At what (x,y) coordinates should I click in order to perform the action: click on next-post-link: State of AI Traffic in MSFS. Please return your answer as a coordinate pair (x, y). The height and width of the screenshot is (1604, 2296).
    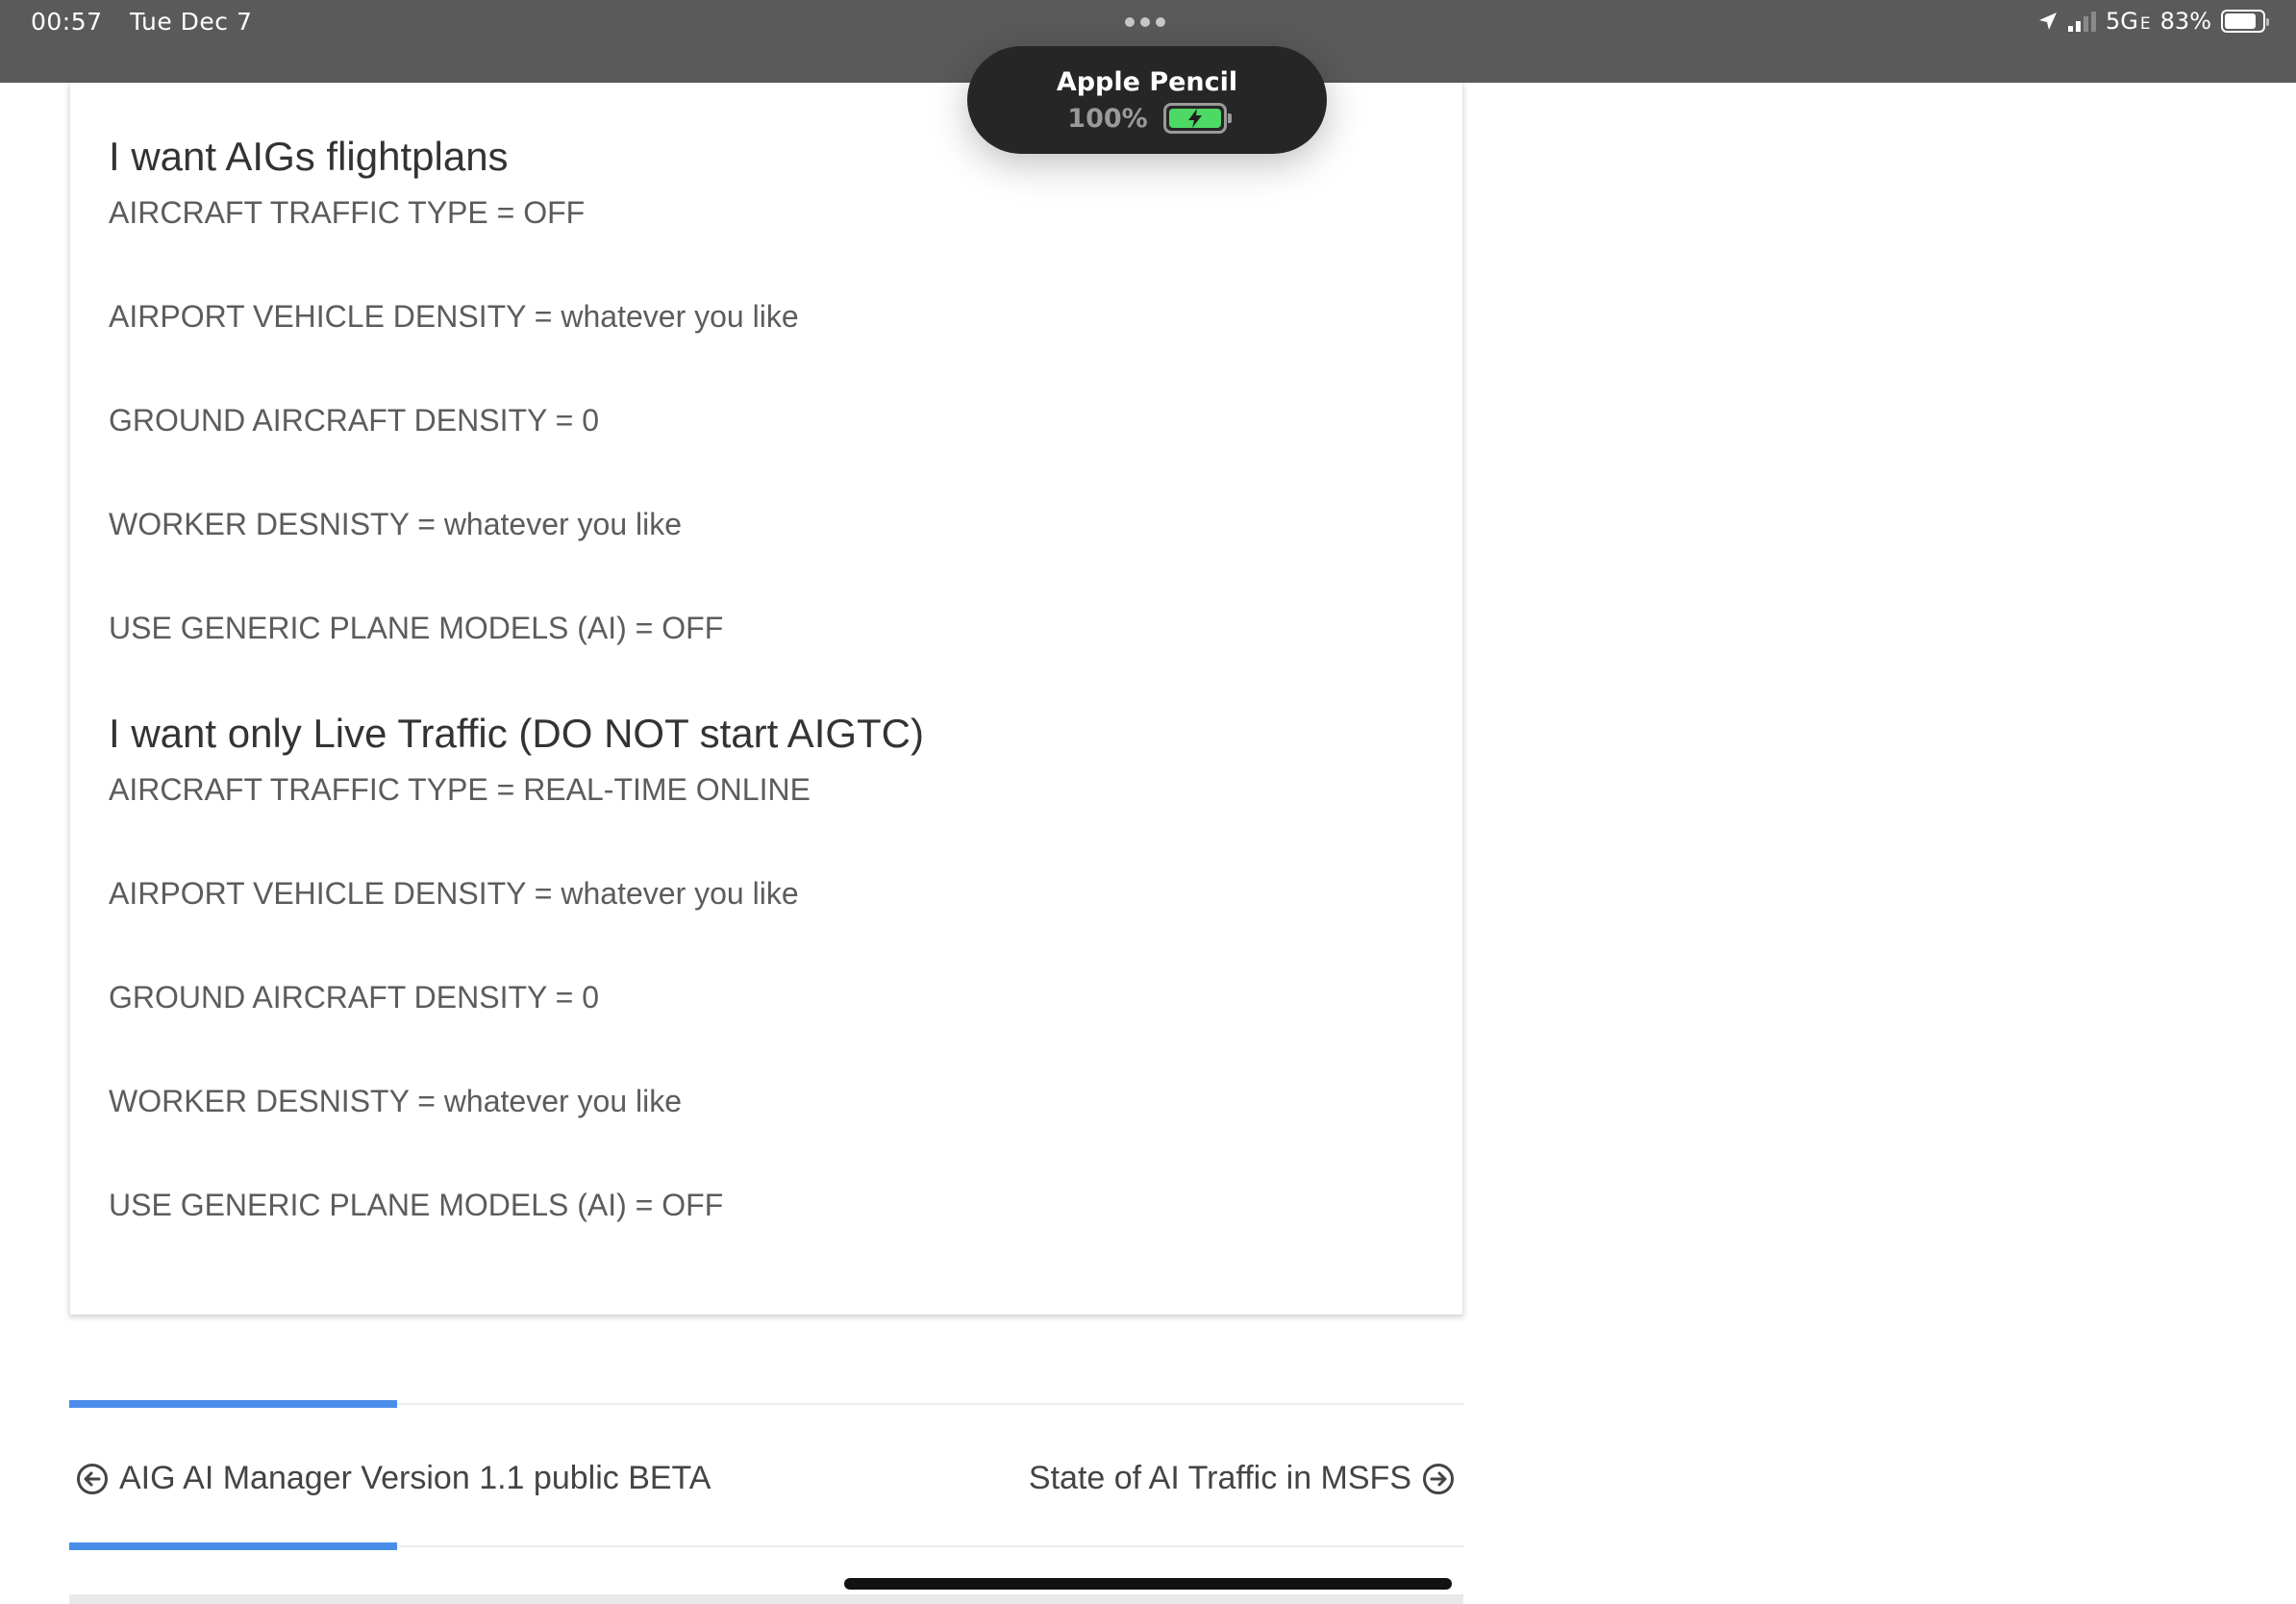
    Looking at the image, I should click on (1241, 1478).